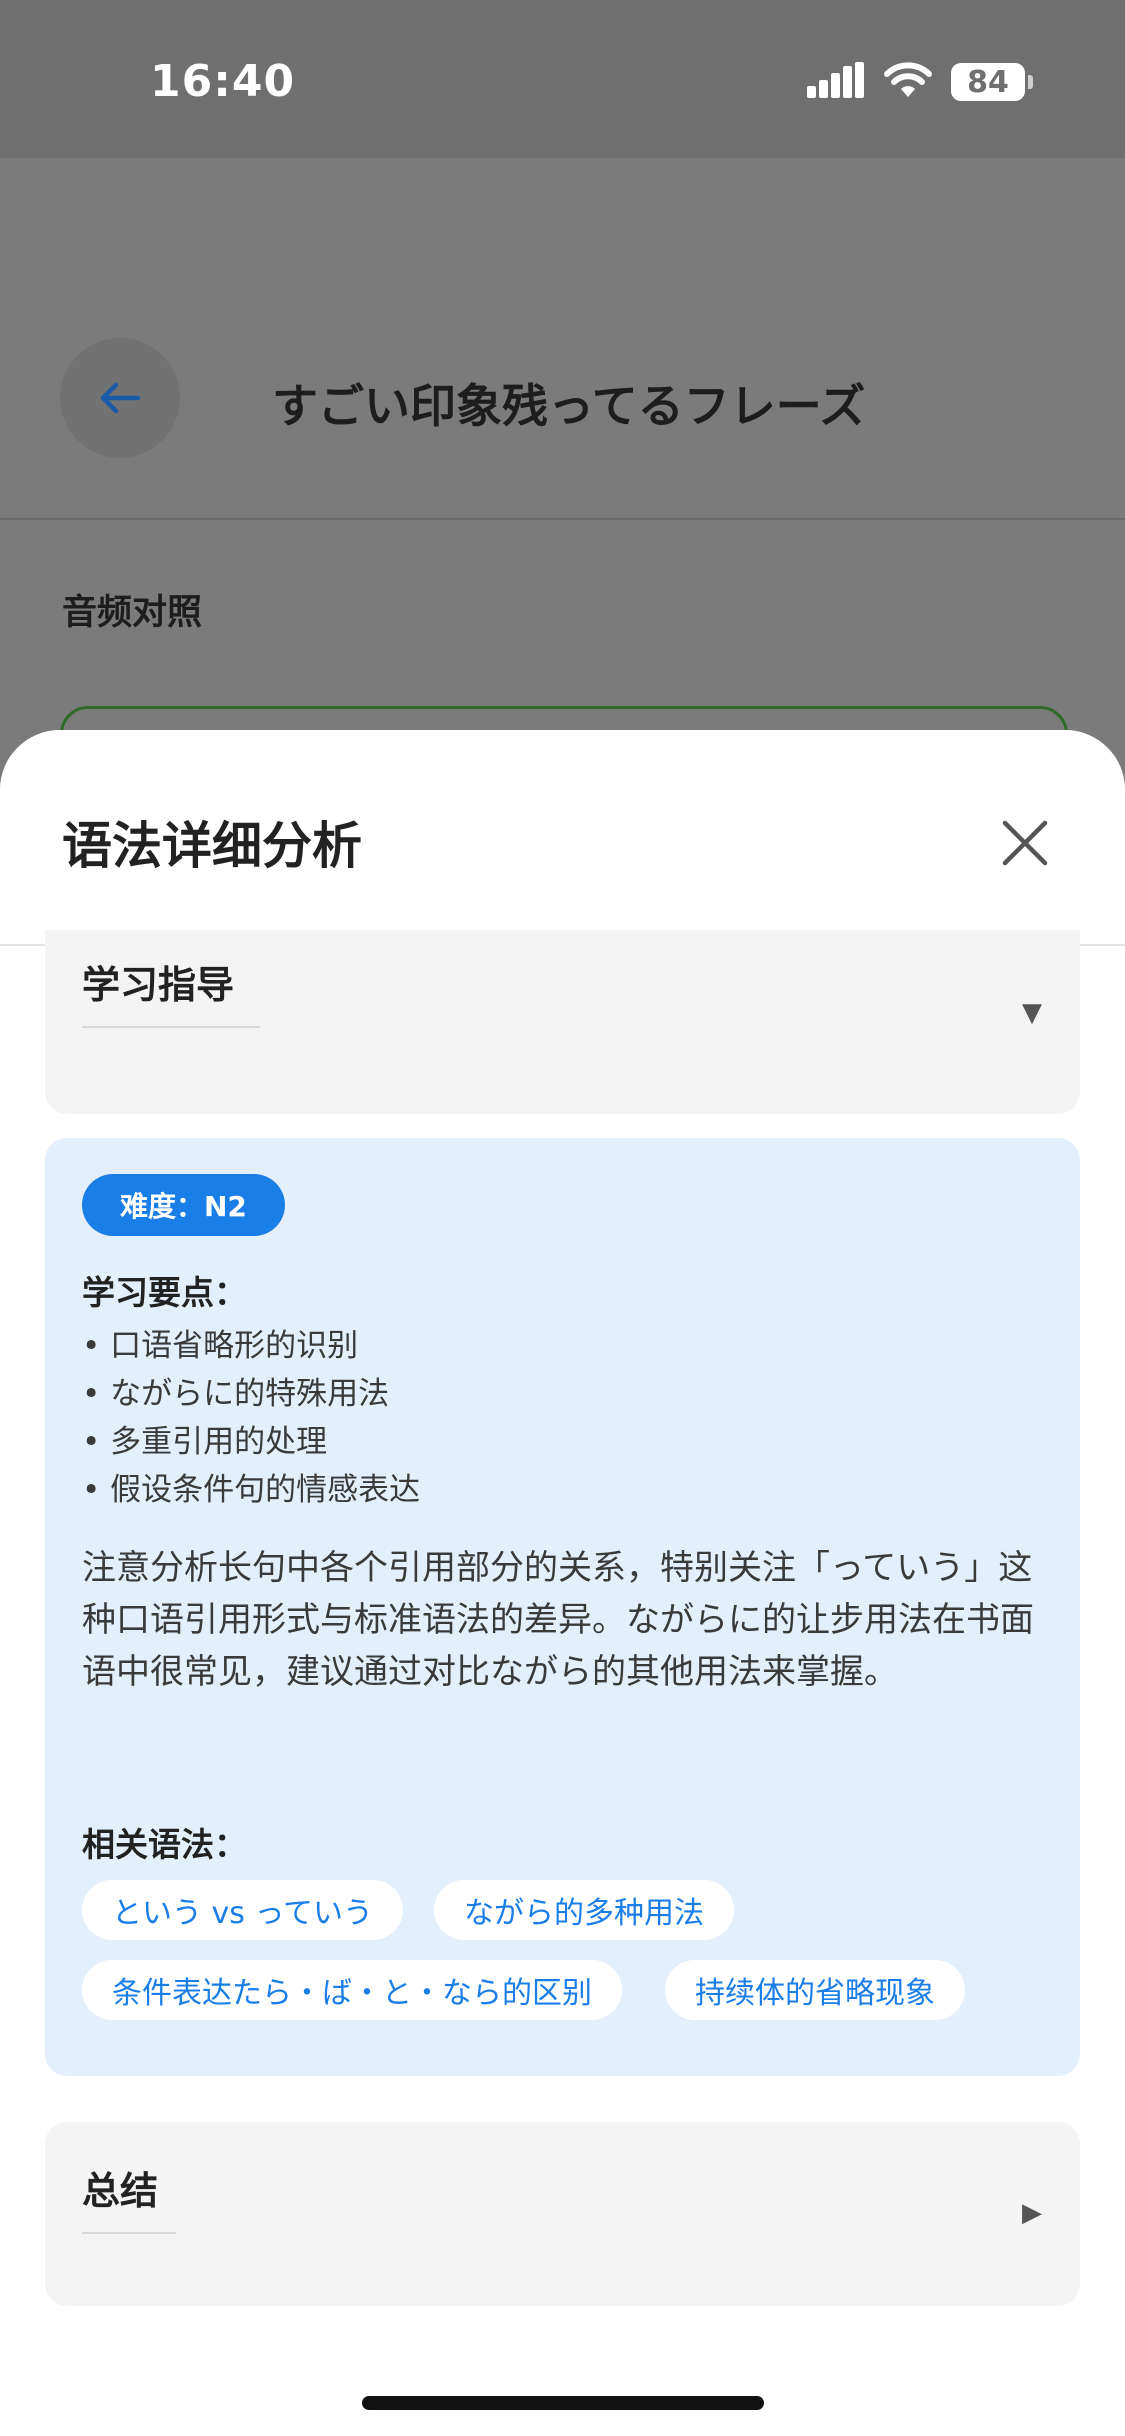  What do you see at coordinates (236, 1394) in the screenshot?
I see `list-item: • ながらに的特殊用法` at bounding box center [236, 1394].